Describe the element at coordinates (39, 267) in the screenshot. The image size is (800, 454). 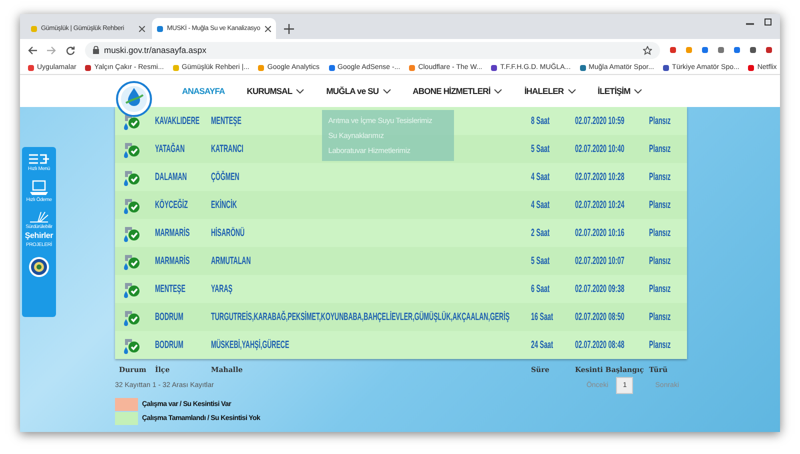
I see `seal-icon` at that location.